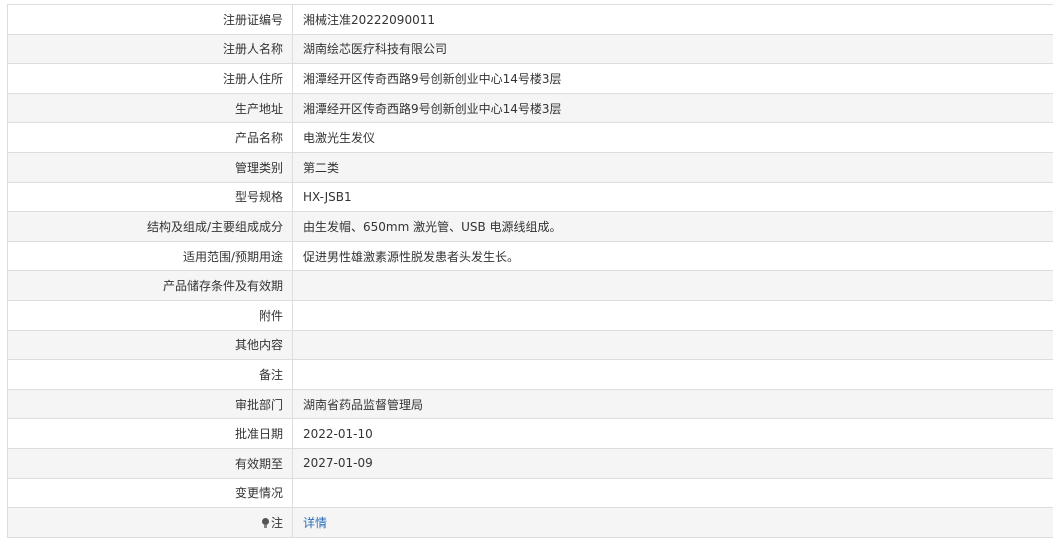  What do you see at coordinates (150, 404) in the screenshot?
I see `row-label-approval-dept: 审批部门` at bounding box center [150, 404].